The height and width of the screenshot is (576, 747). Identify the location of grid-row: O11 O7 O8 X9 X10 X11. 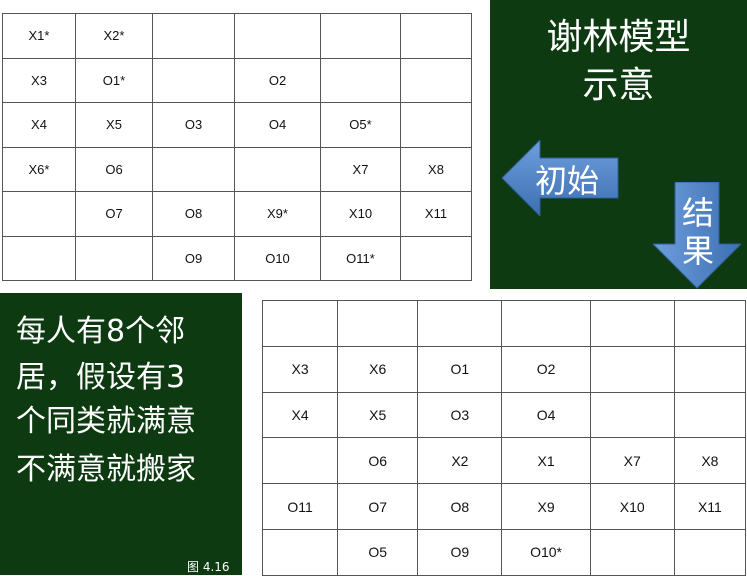
(504, 506).